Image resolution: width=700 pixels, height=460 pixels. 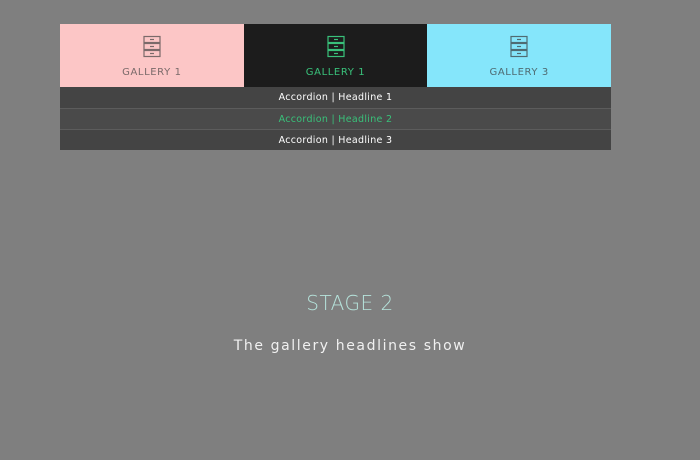 I want to click on tab-gallery-2: GALLERY 1, so click(x=335, y=55).